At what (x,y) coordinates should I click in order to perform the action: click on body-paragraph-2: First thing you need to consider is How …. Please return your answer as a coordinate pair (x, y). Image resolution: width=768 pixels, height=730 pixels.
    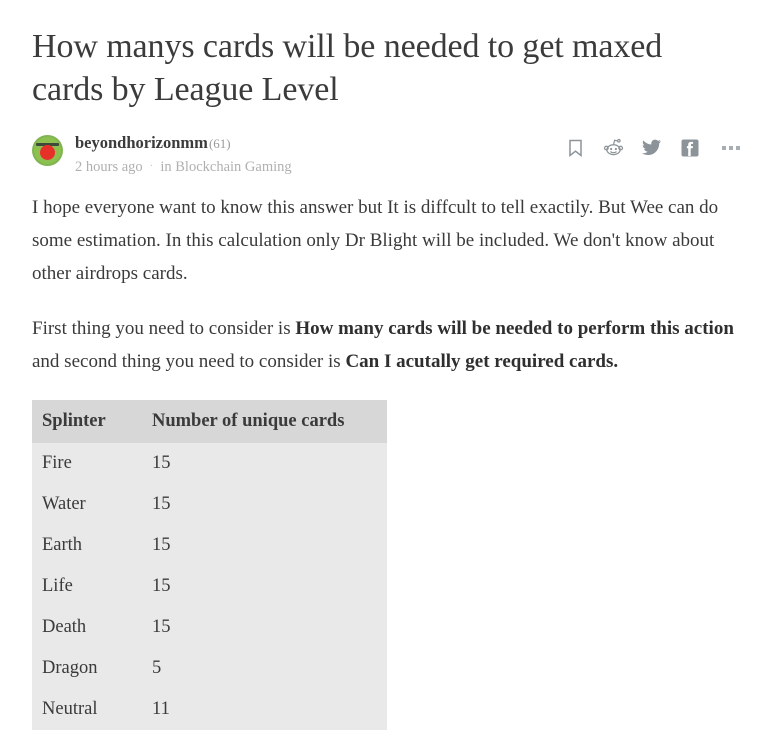
    Looking at the image, I should click on (384, 345).